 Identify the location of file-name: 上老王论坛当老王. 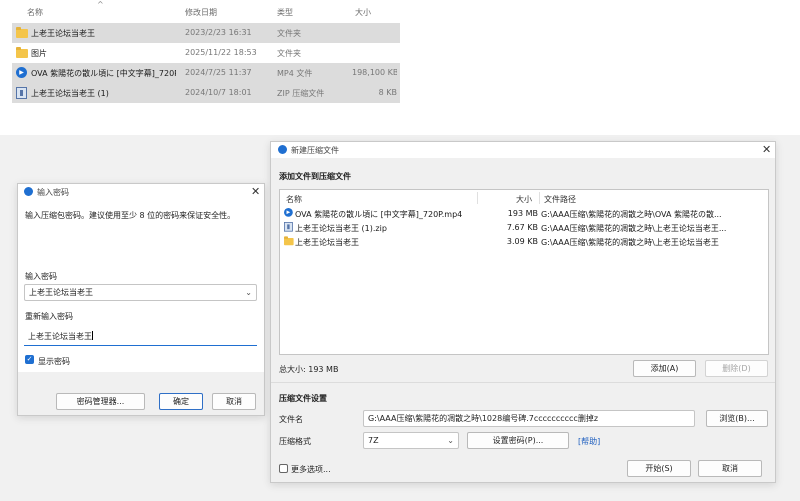
(63, 33).